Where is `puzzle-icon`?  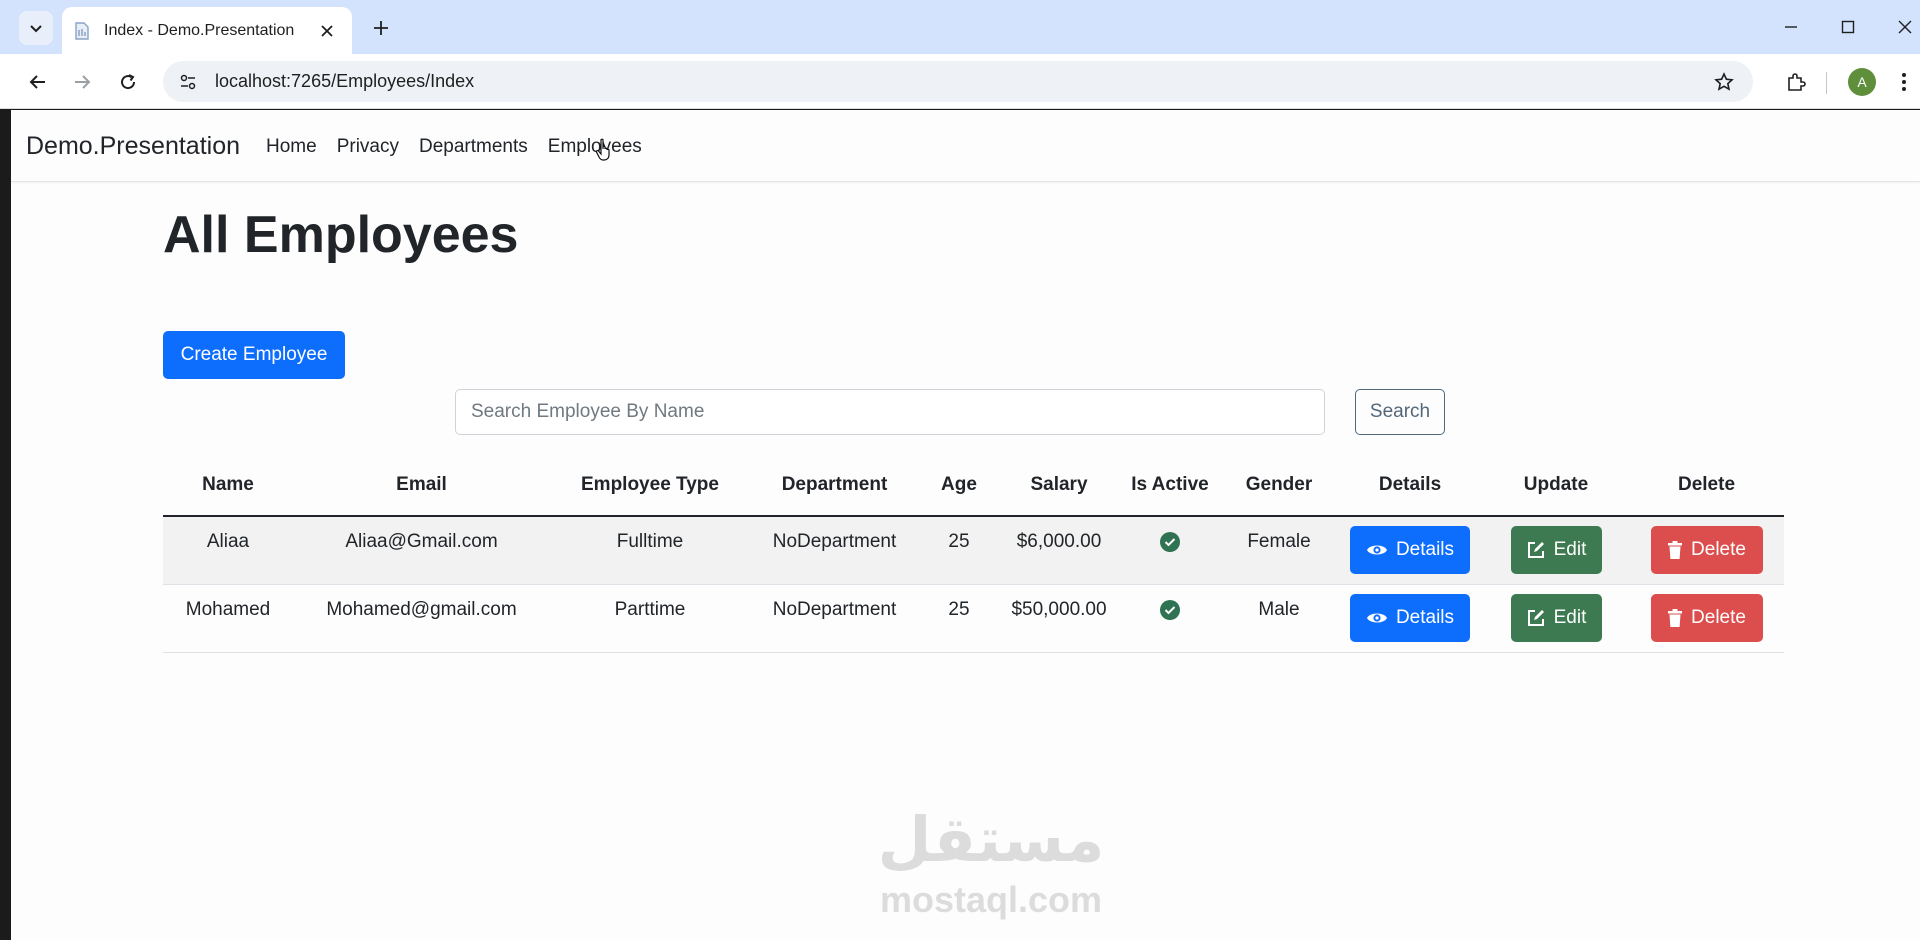
puzzle-icon is located at coordinates (1797, 82).